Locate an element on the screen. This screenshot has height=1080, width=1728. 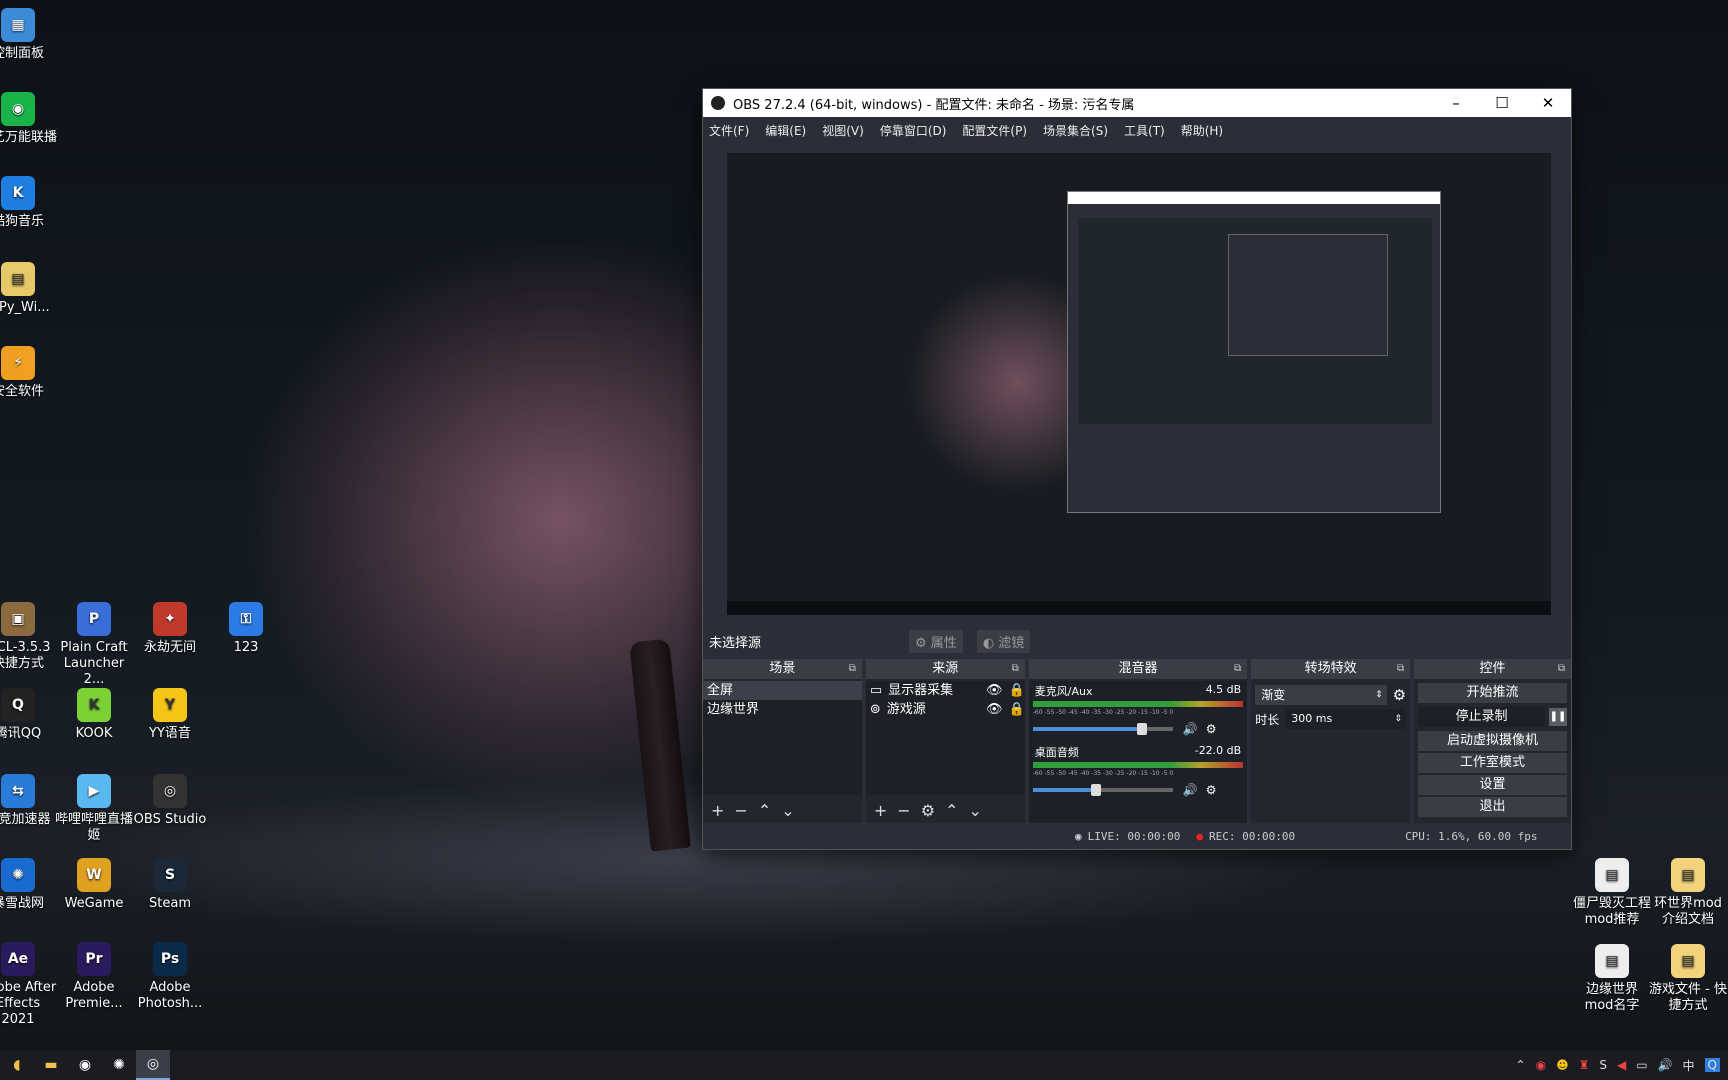
close-button: ✕ is located at coordinates (1548, 103).